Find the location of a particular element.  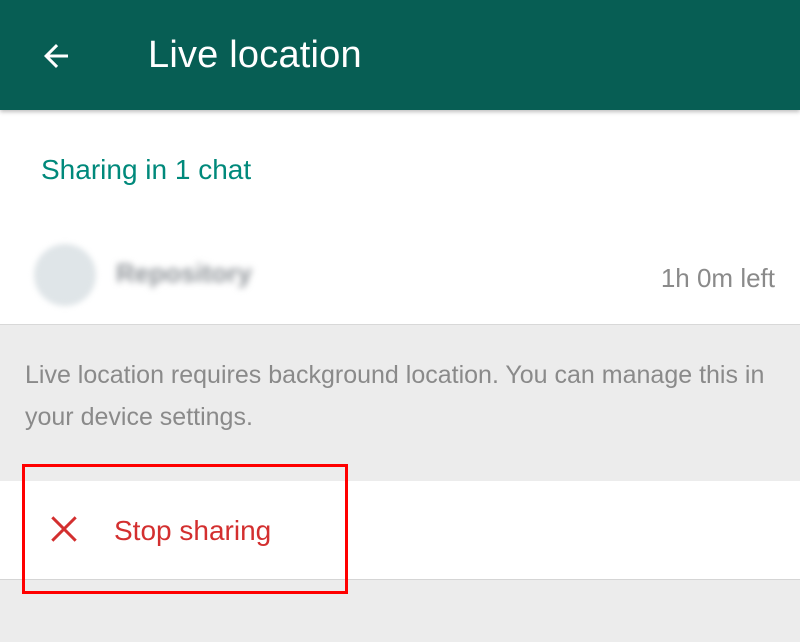

avatar is located at coordinates (65, 275).